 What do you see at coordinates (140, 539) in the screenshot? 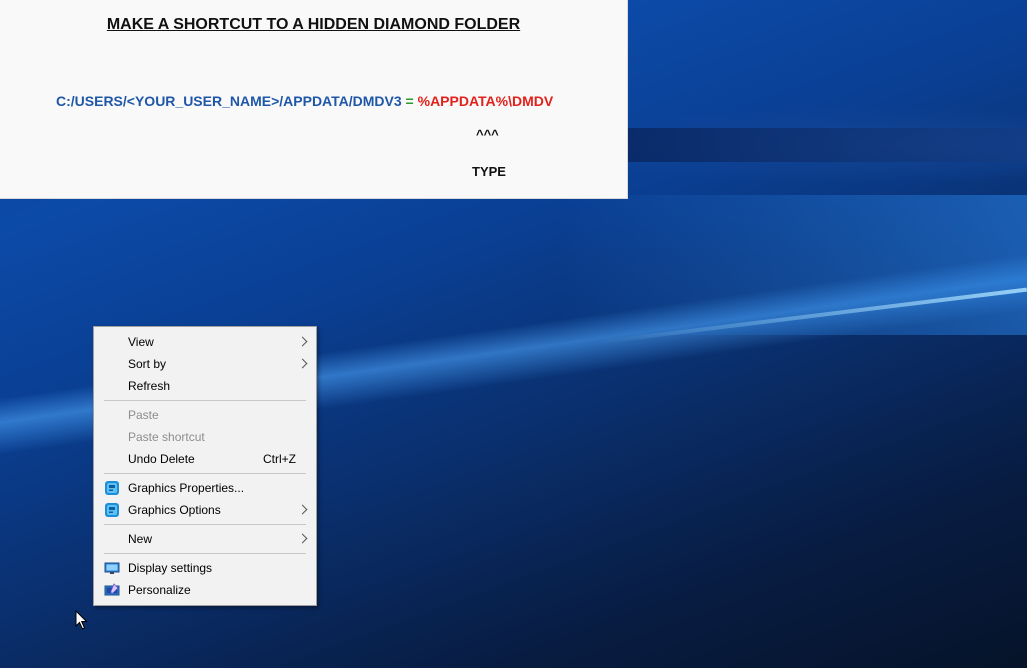
I see `menu-item-label: New` at bounding box center [140, 539].